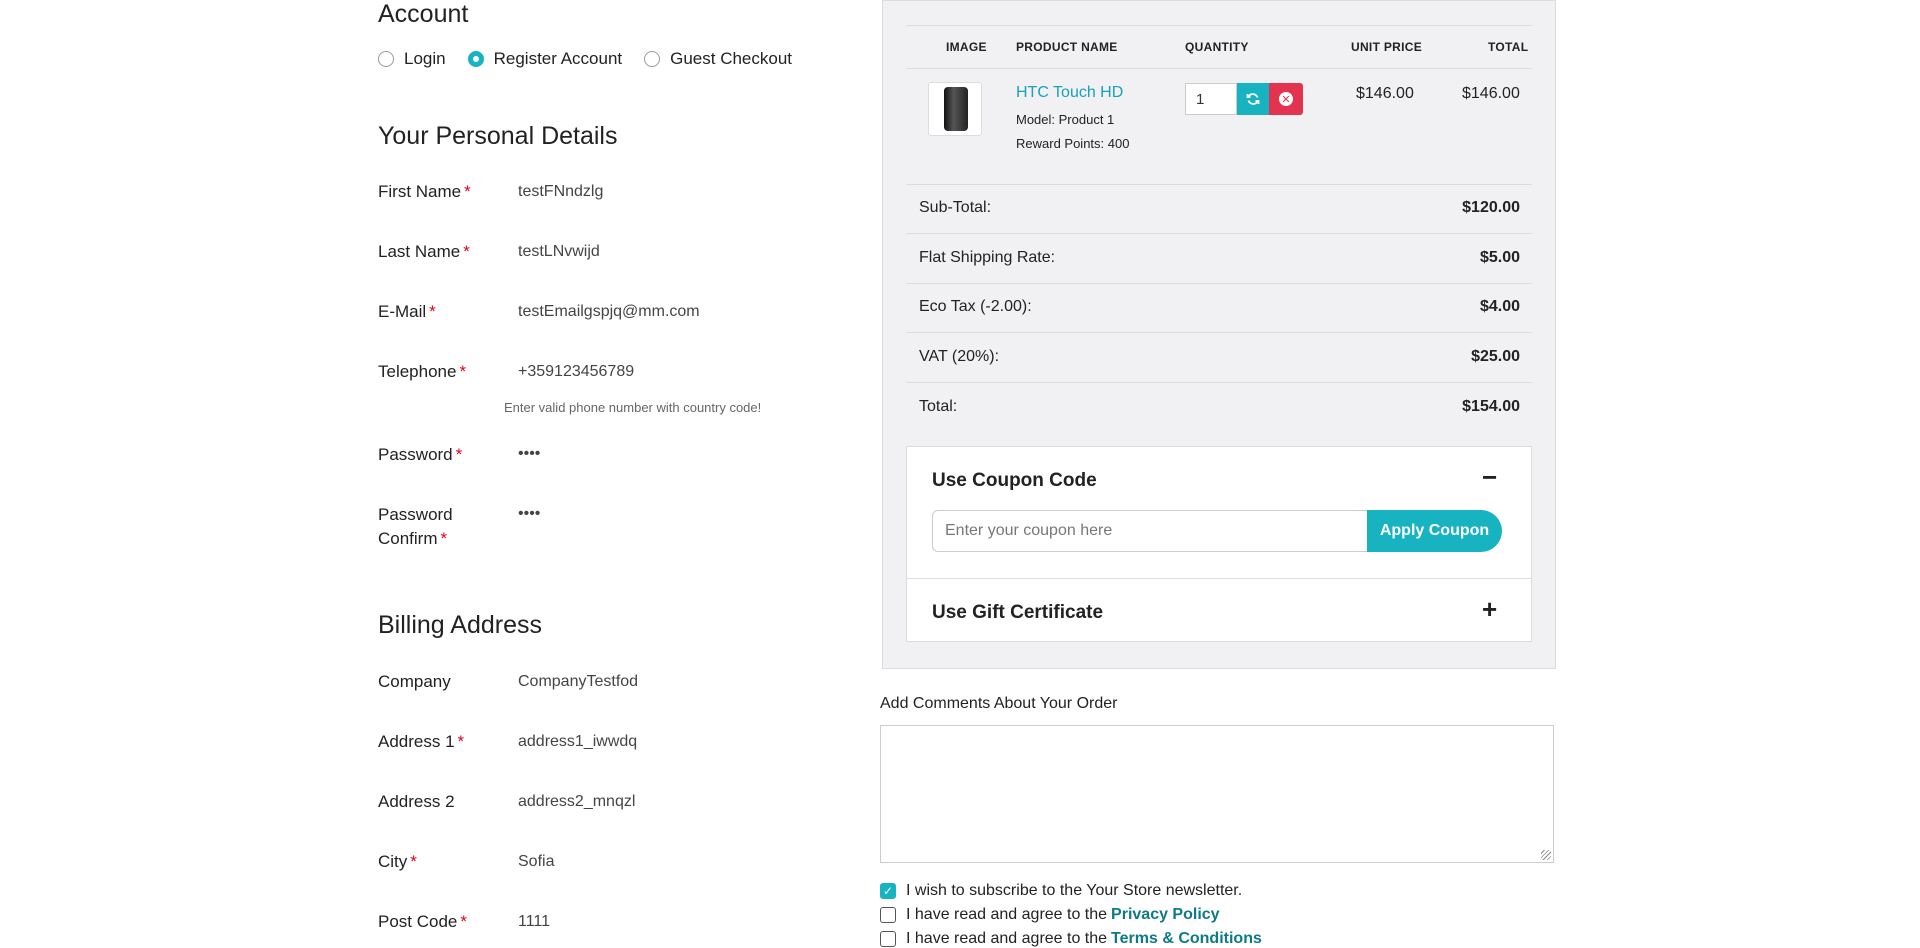 Image resolution: width=1920 pixels, height=948 pixels. Describe the element at coordinates (1219, 68) in the screenshot. I see `table-header-border` at that location.